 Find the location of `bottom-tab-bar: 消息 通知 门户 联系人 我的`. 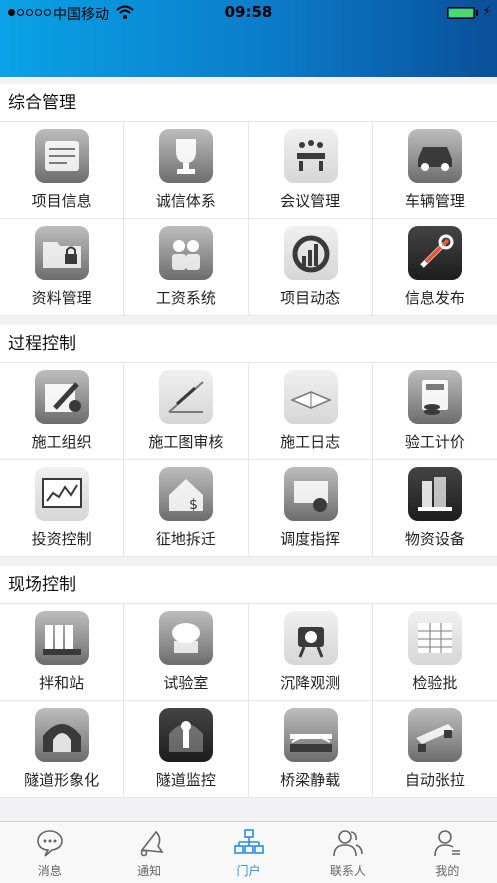

bottom-tab-bar: 消息 通知 门户 联系人 我的 is located at coordinates (248, 852).